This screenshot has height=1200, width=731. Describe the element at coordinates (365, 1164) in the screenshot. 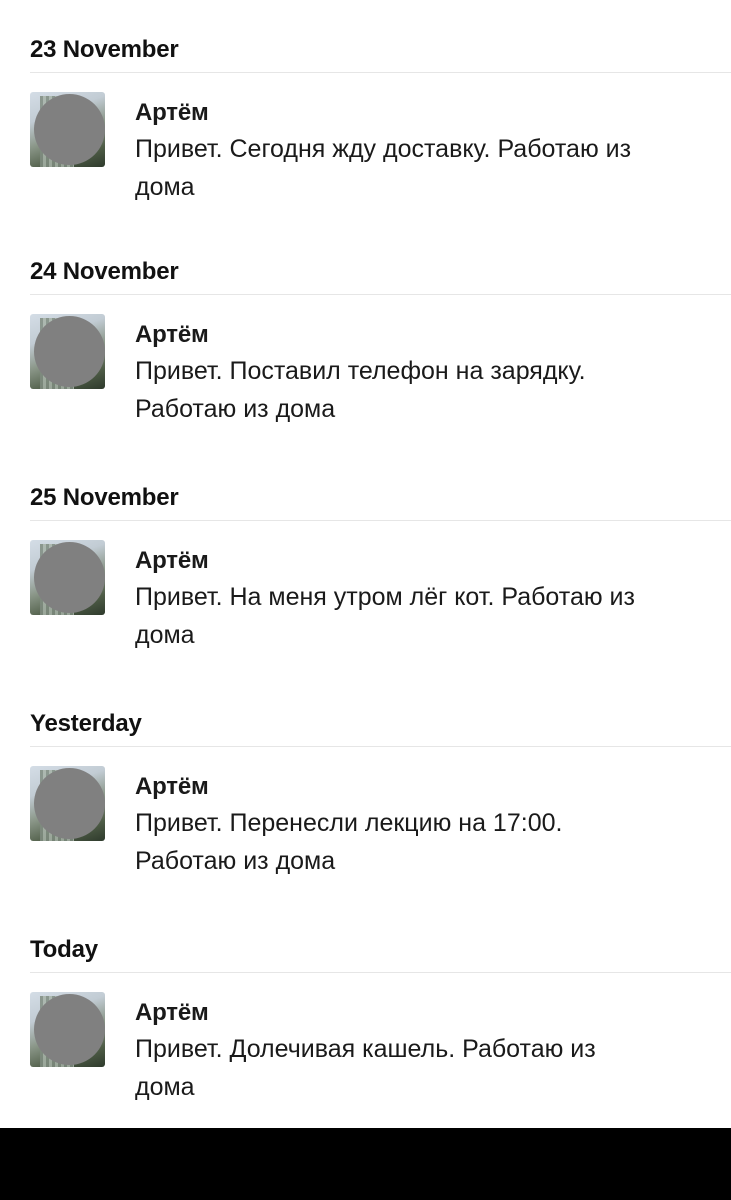

I see `bottom-black-bar` at that location.